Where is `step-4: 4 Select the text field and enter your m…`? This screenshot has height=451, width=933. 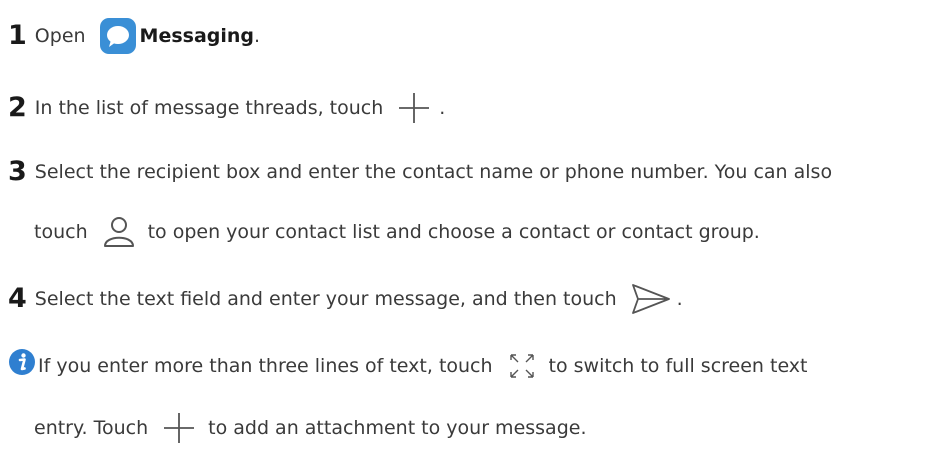
step-4: 4 Select the text field and enter your m… is located at coordinates (345, 299).